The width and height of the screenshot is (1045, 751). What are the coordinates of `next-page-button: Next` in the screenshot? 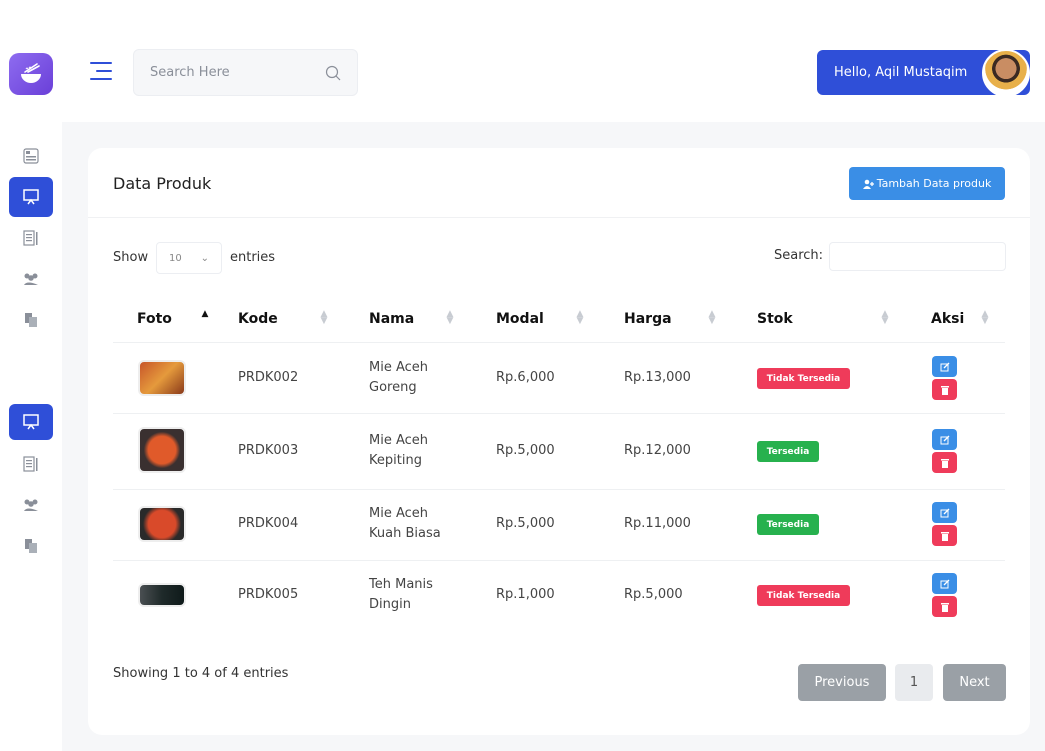 It's located at (974, 682).